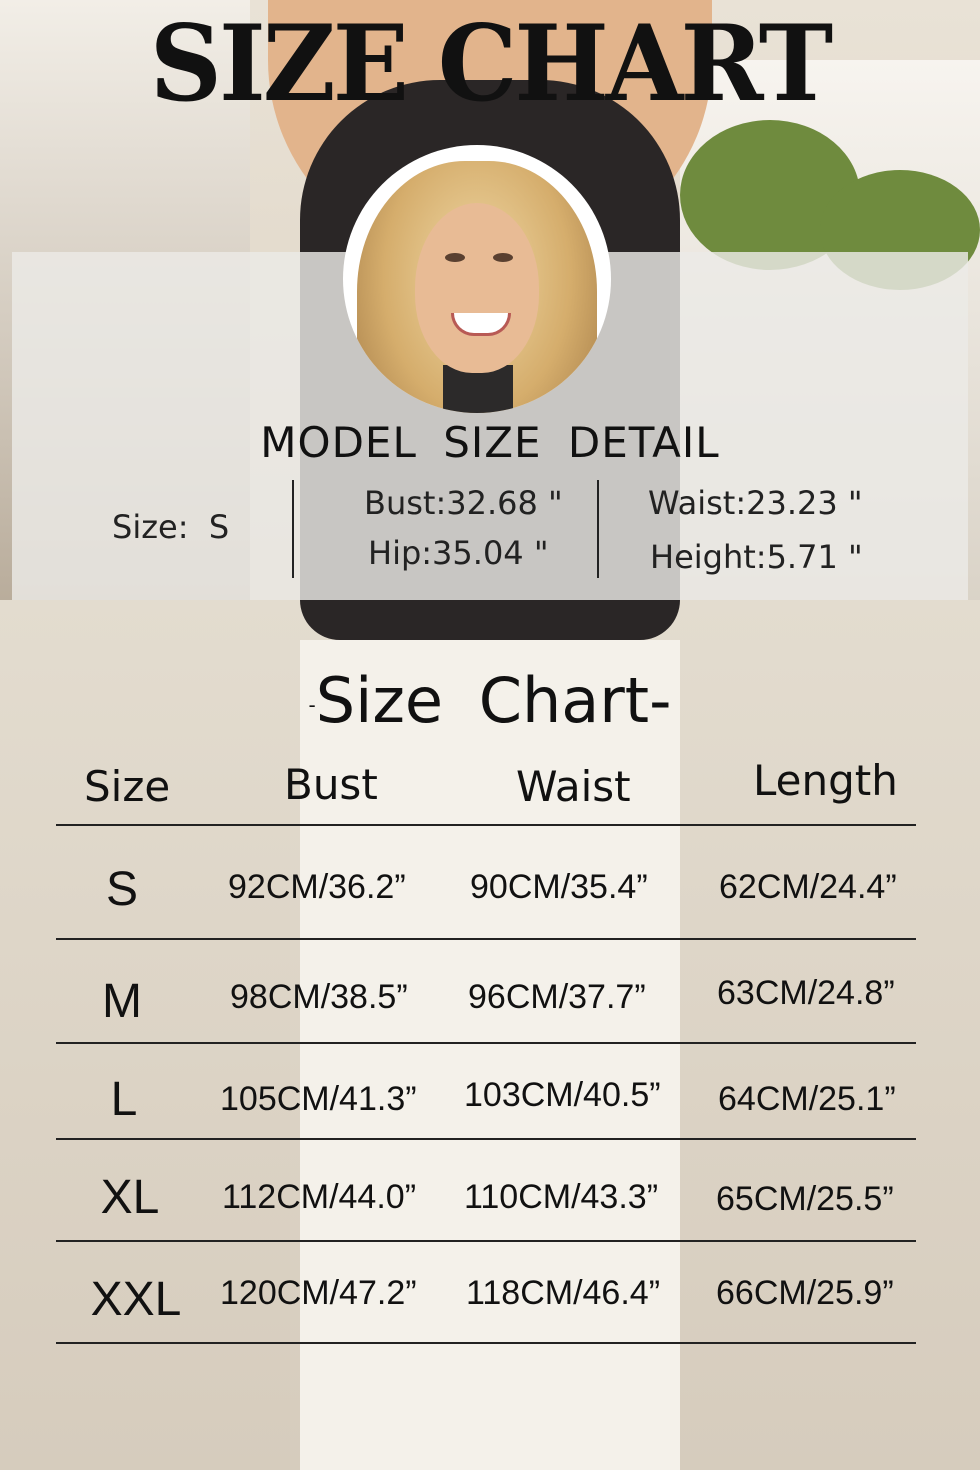 The height and width of the screenshot is (1470, 980). What do you see at coordinates (171, 527) in the screenshot?
I see `model-size: Size: S` at bounding box center [171, 527].